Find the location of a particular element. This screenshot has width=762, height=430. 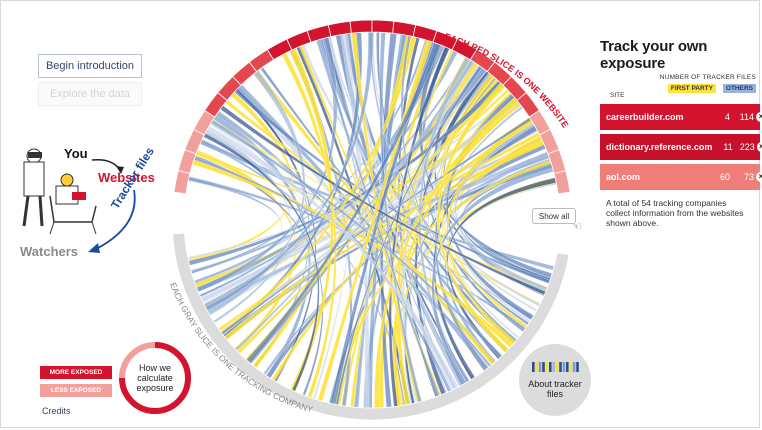

explore-data-button: Explore the data is located at coordinates (90, 94).